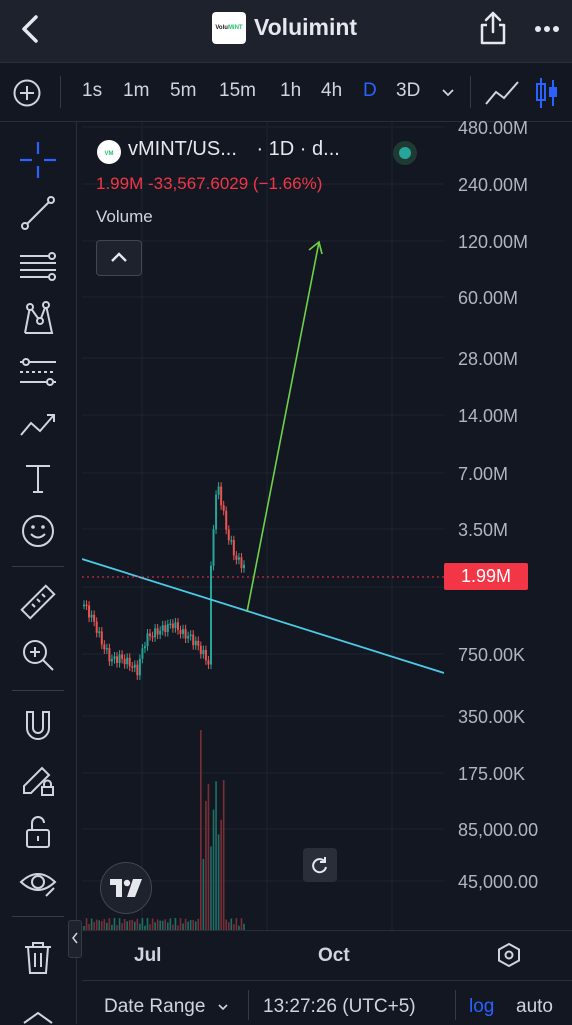  Describe the element at coordinates (38, 958) in the screenshot. I see `trash-icon` at that location.